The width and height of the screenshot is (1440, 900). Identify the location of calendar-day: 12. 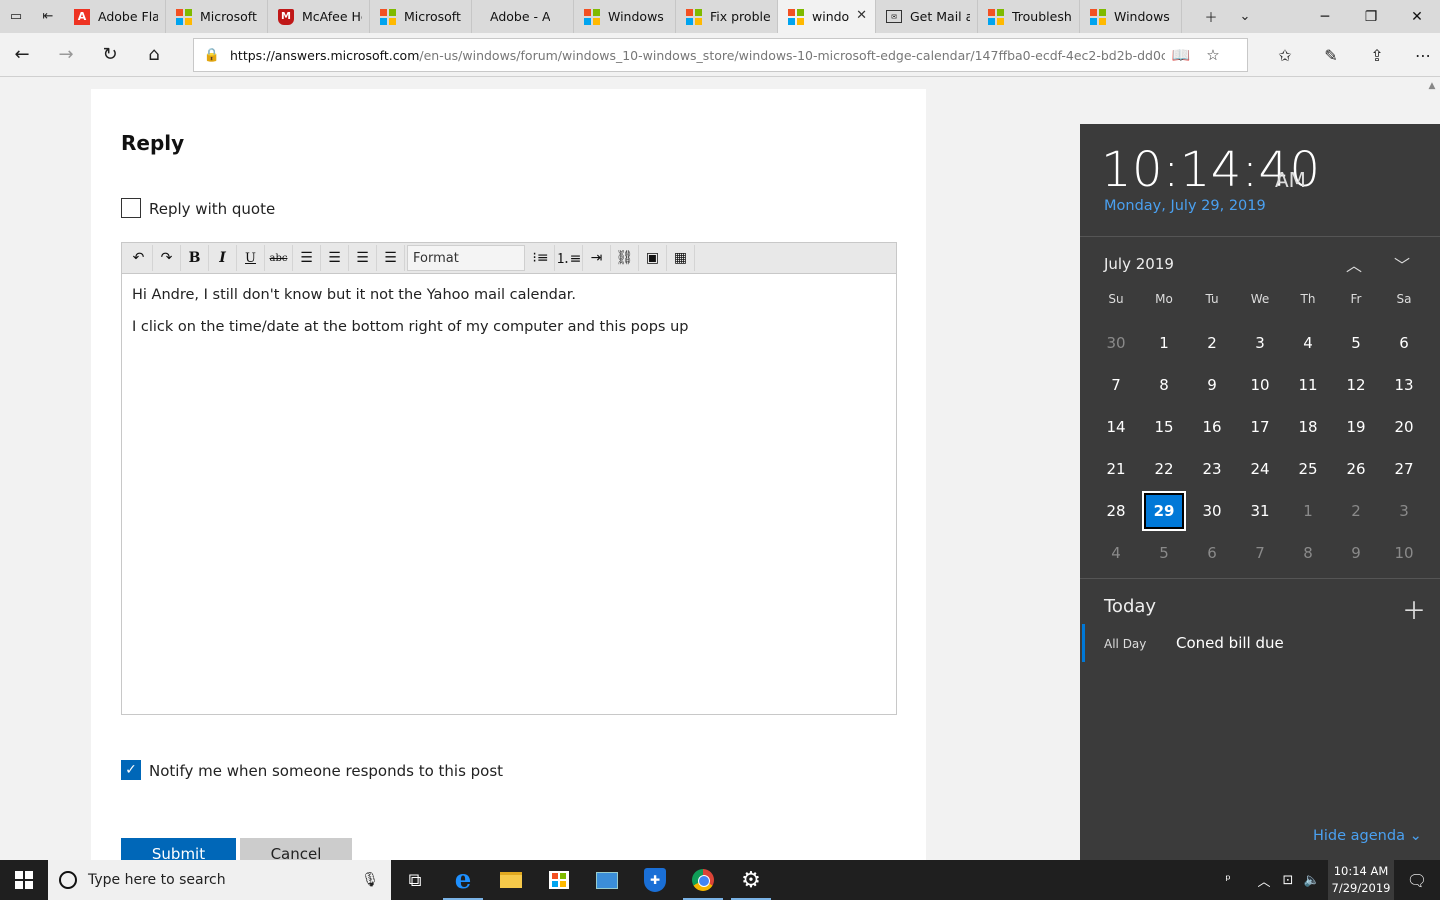
(1356, 385).